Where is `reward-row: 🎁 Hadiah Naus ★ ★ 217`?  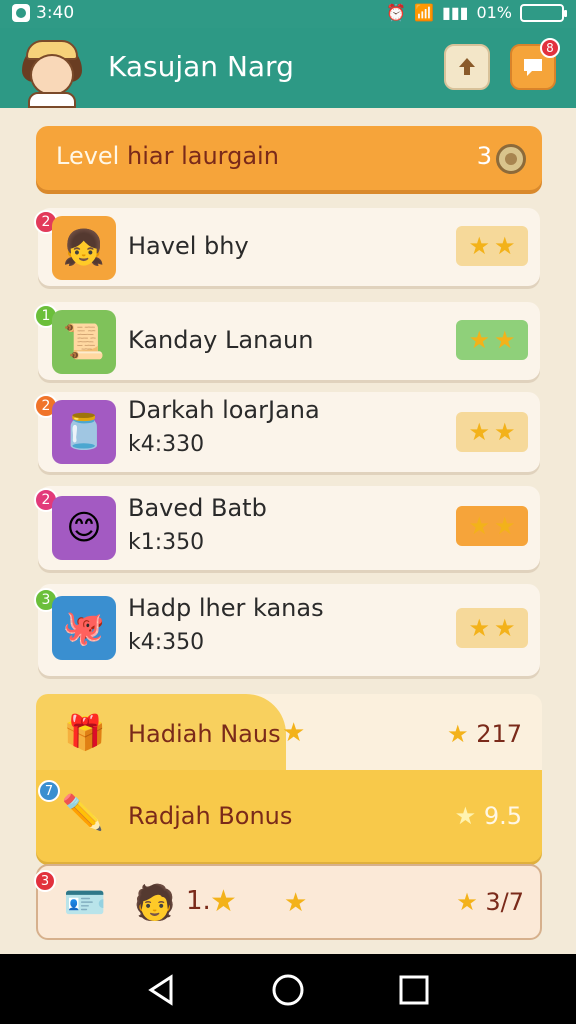 reward-row: 🎁 Hadiah Naus ★ ★ 217 is located at coordinates (289, 734).